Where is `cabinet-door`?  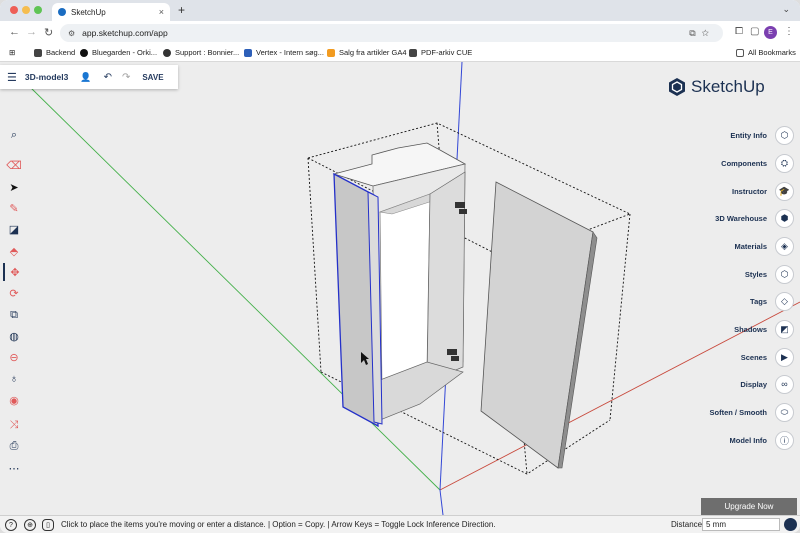 cabinet-door is located at coordinates (537, 325).